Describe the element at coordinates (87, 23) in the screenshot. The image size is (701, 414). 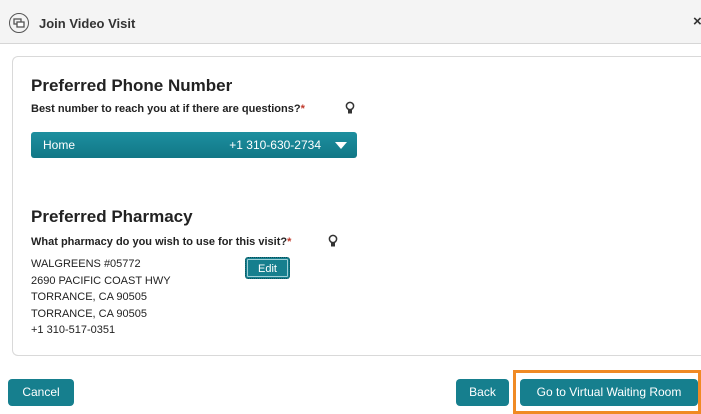
I see `dialog-title: Join Video Visit` at that location.